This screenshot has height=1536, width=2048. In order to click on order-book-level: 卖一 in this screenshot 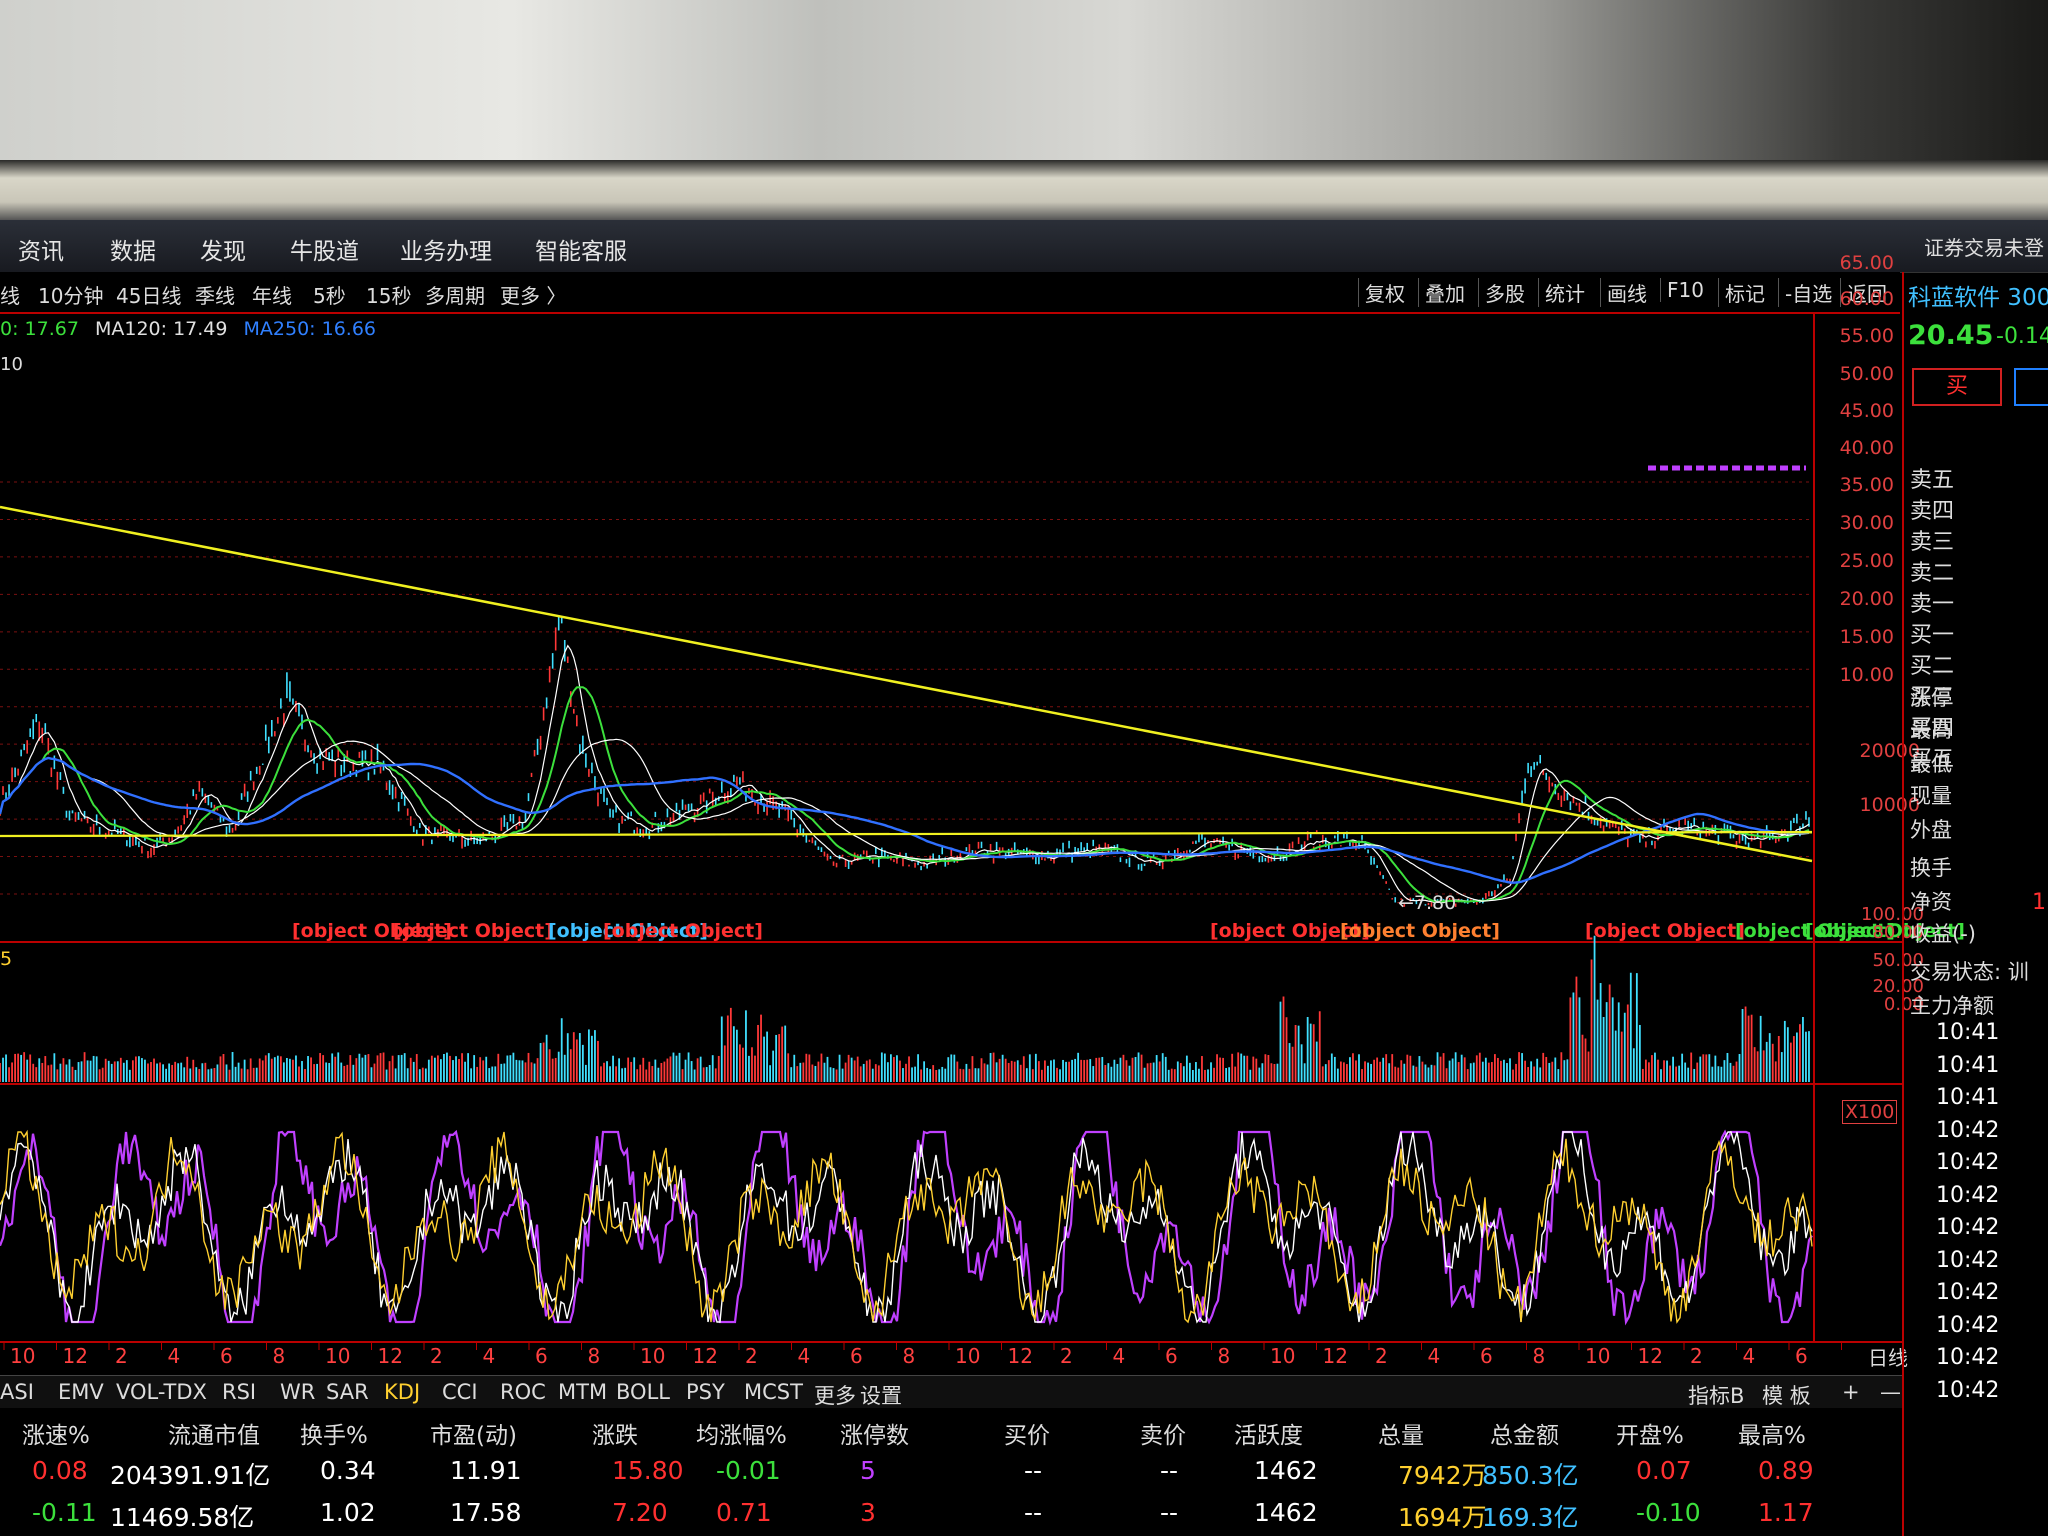, I will do `click(1932, 602)`.